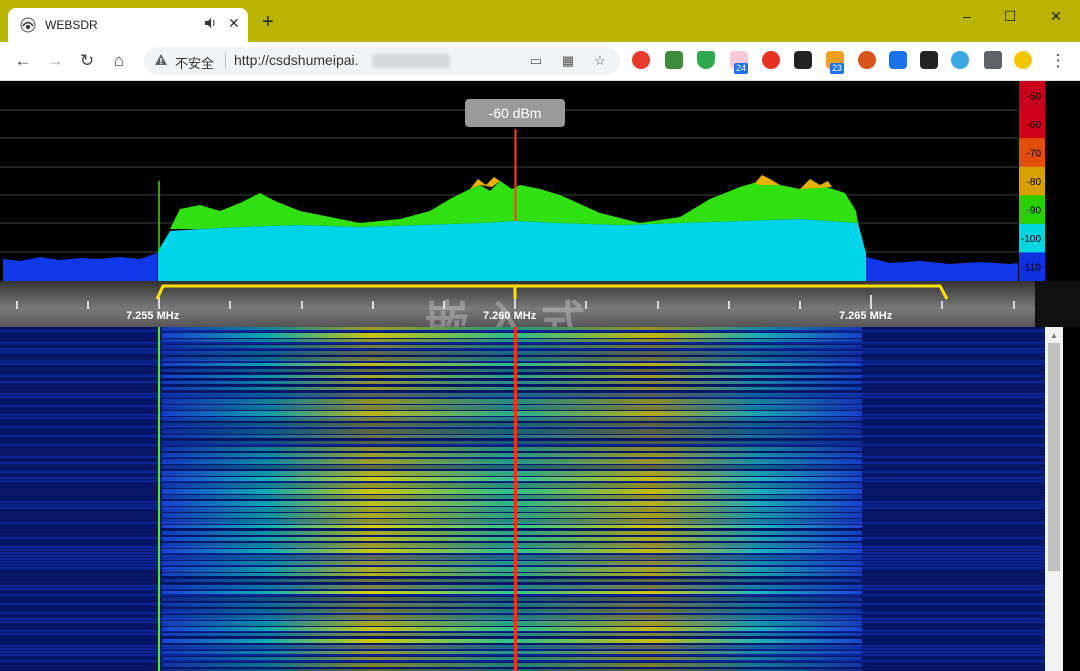  Describe the element at coordinates (1034, 96) in the screenshot. I see `db-scale-label: -50` at that location.